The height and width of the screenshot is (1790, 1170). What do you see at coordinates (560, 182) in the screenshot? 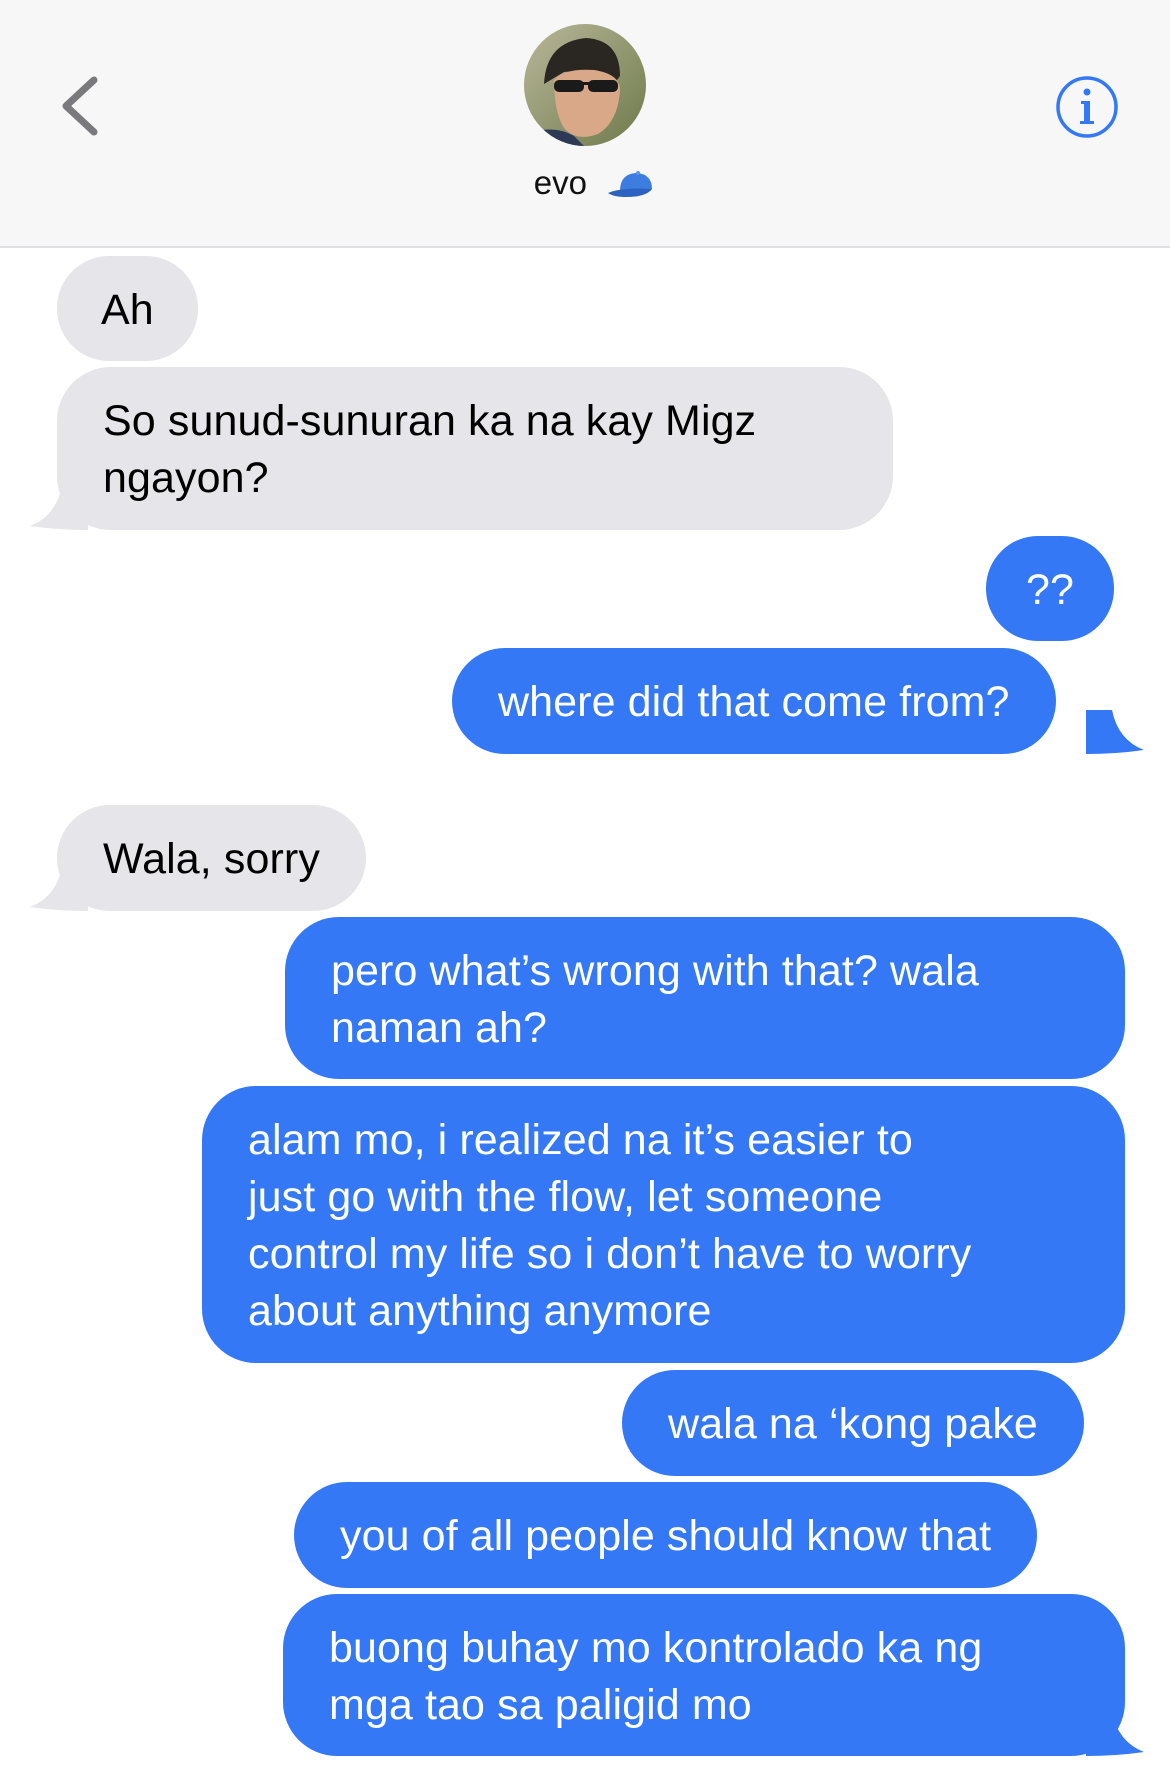
I see `contact-name: evo` at bounding box center [560, 182].